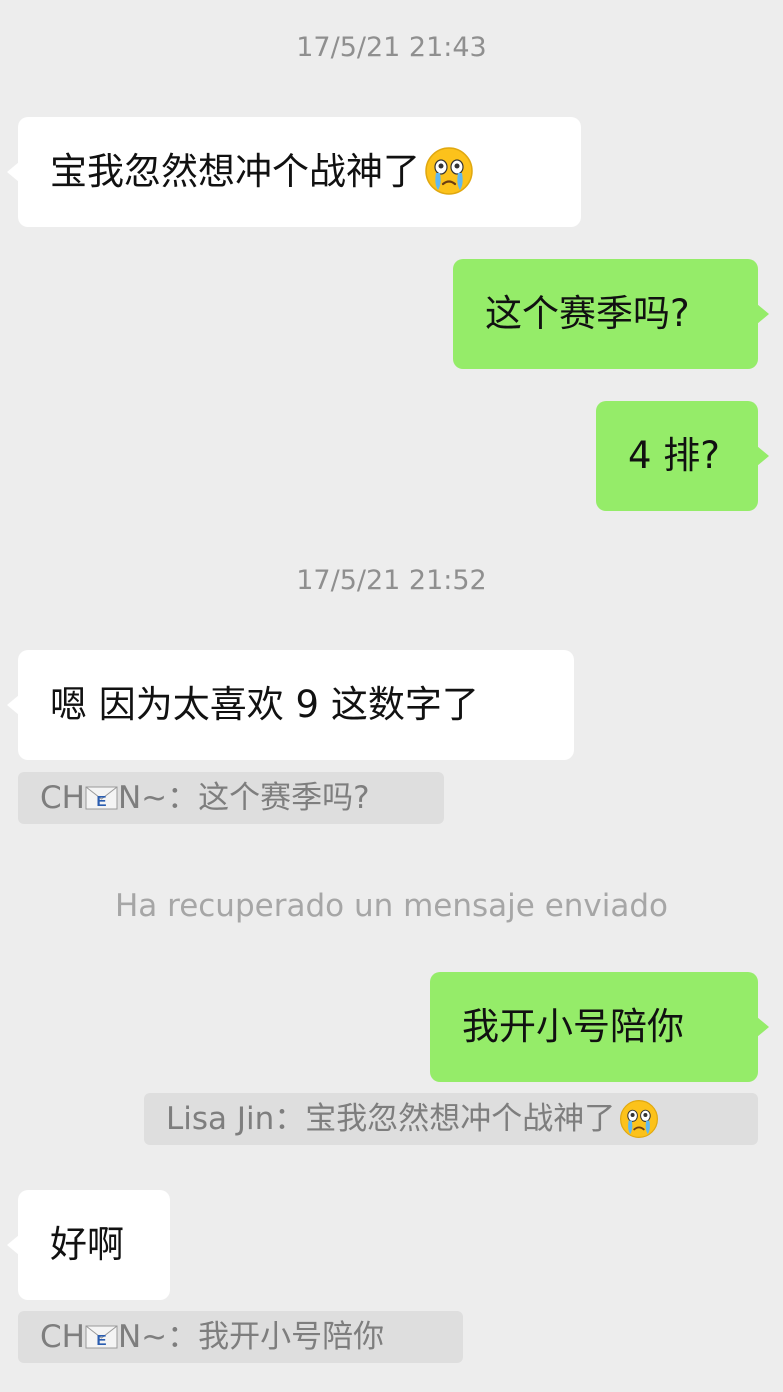  I want to click on message-bubble-outgoing: 我开小号陪你, so click(599, 1027).